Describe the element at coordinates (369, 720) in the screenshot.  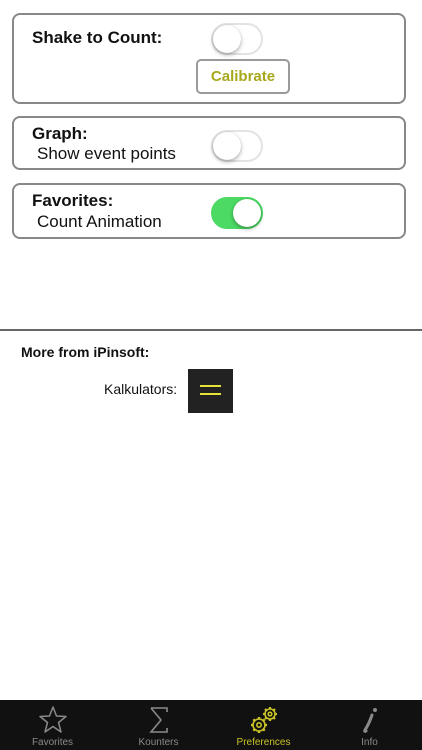
I see `info-icon` at that location.